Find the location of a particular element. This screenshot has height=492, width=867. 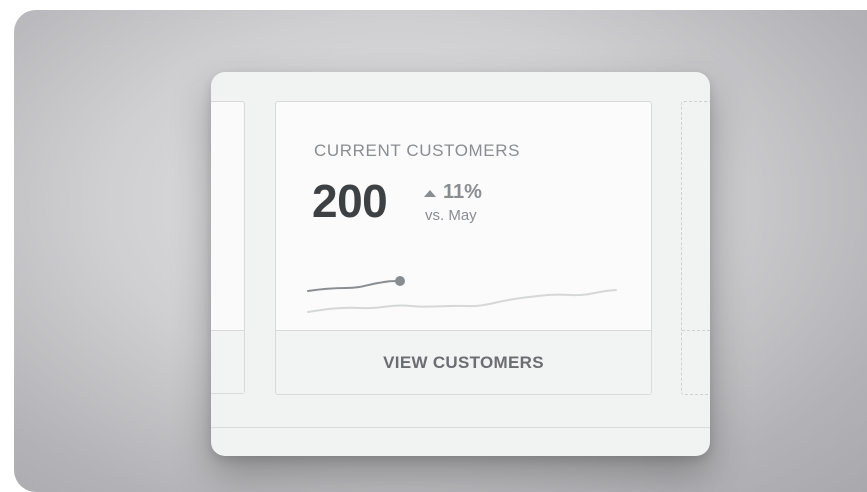

adjacent-metric-card-left is located at coordinates (228, 247).